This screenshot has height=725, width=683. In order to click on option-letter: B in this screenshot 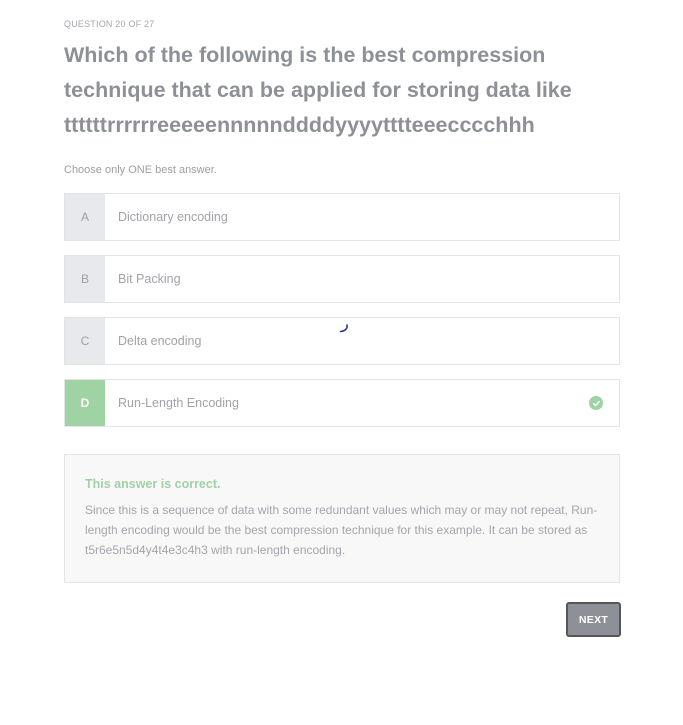, I will do `click(85, 279)`.